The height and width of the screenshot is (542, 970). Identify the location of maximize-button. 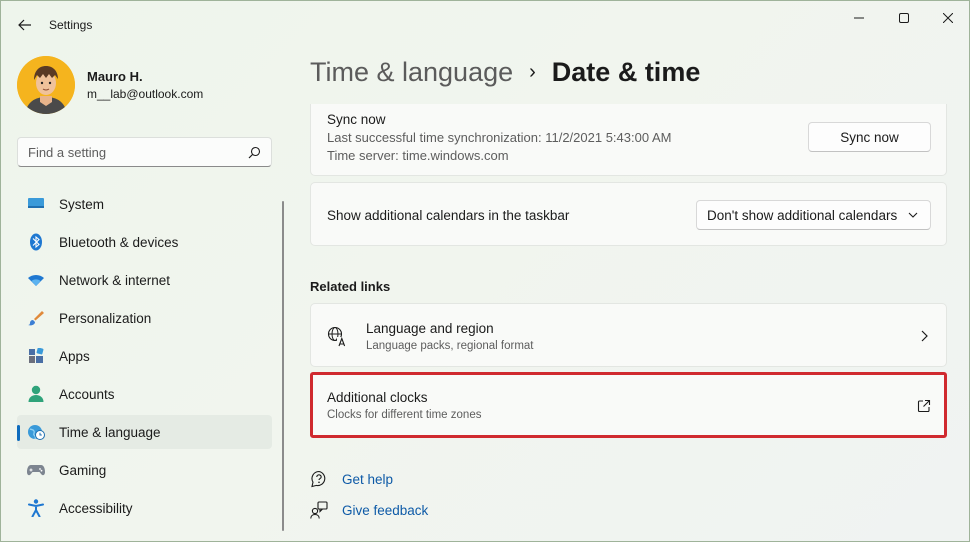
(904, 18).